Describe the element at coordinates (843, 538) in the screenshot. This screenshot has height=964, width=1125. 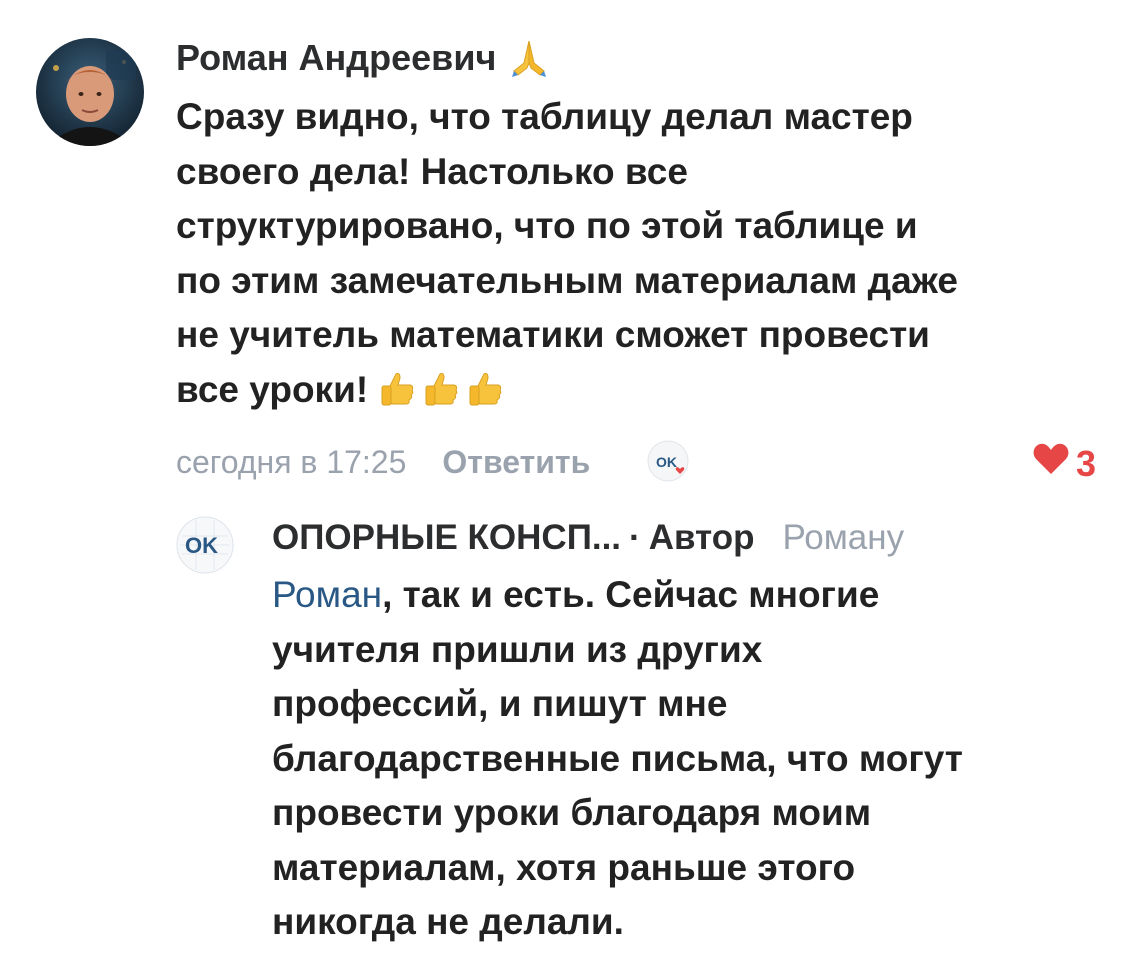
I see `reply-to-link: Роману` at that location.